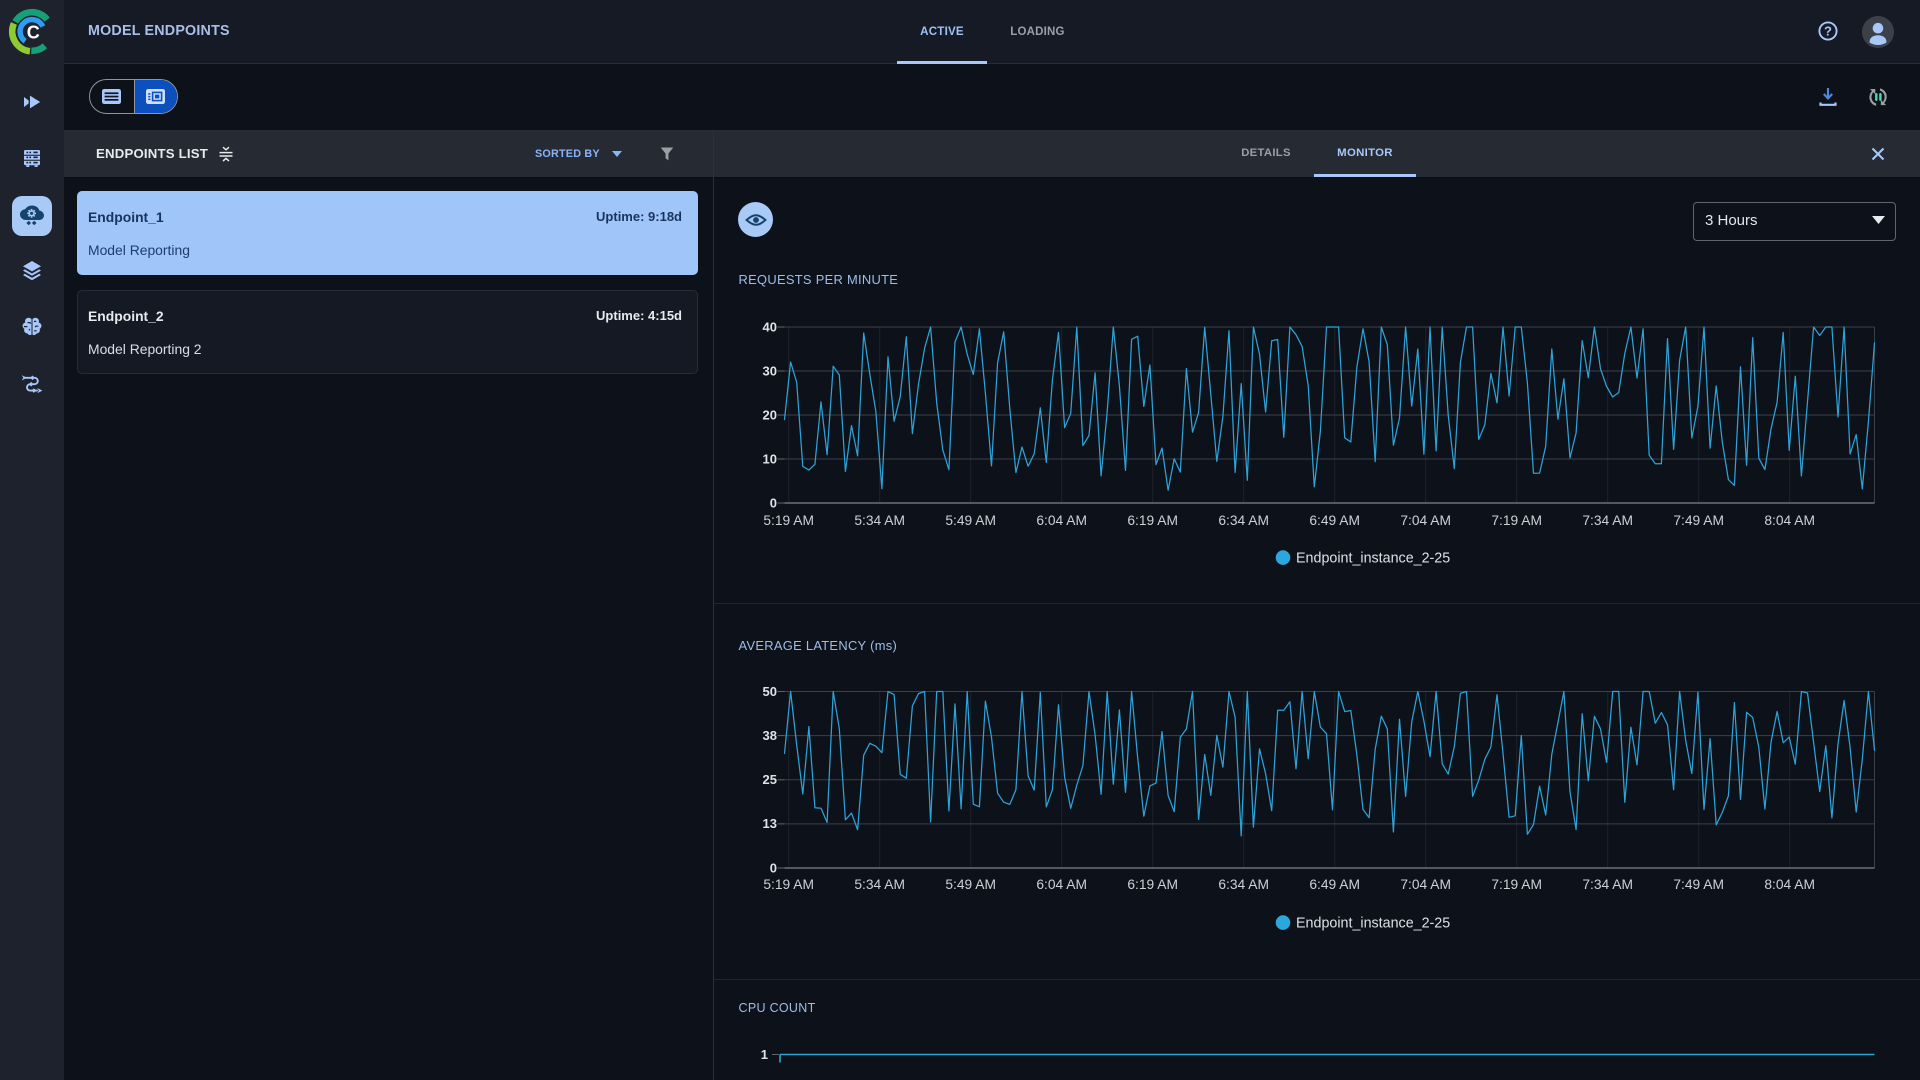 The height and width of the screenshot is (1080, 1920). Describe the element at coordinates (770, 326) in the screenshot. I see `svg-text: 40` at that location.